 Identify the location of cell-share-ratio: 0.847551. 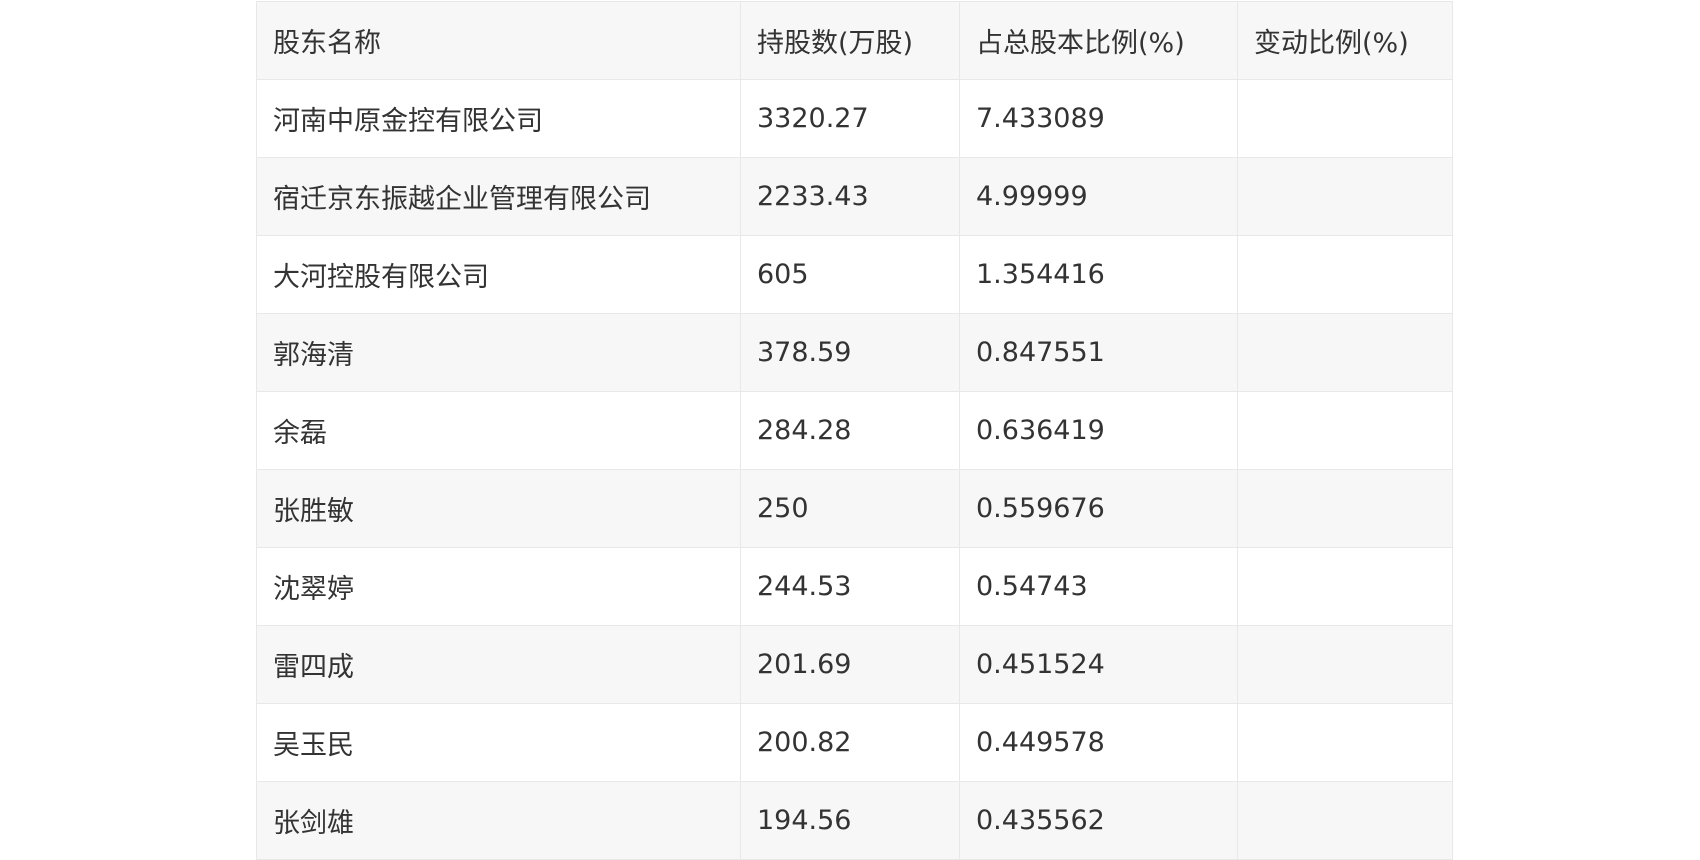
(1098, 352).